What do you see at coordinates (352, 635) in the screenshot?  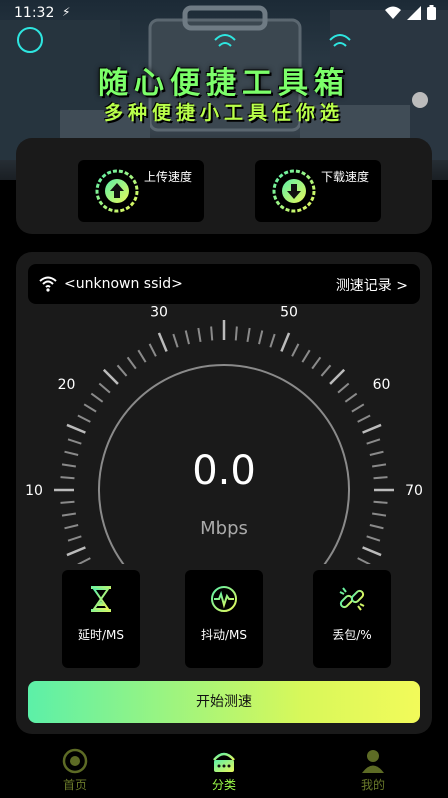 I see `packet-loss-label: 丢包/%` at bounding box center [352, 635].